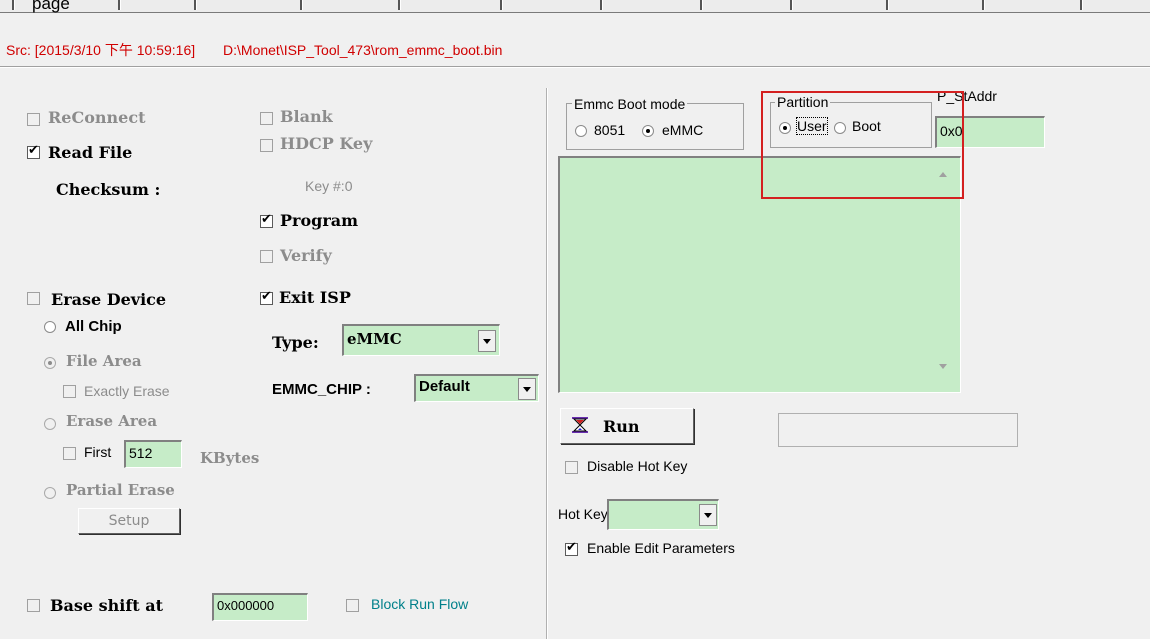  Describe the element at coordinates (266, 256) in the screenshot. I see `verify-checkbox` at that location.